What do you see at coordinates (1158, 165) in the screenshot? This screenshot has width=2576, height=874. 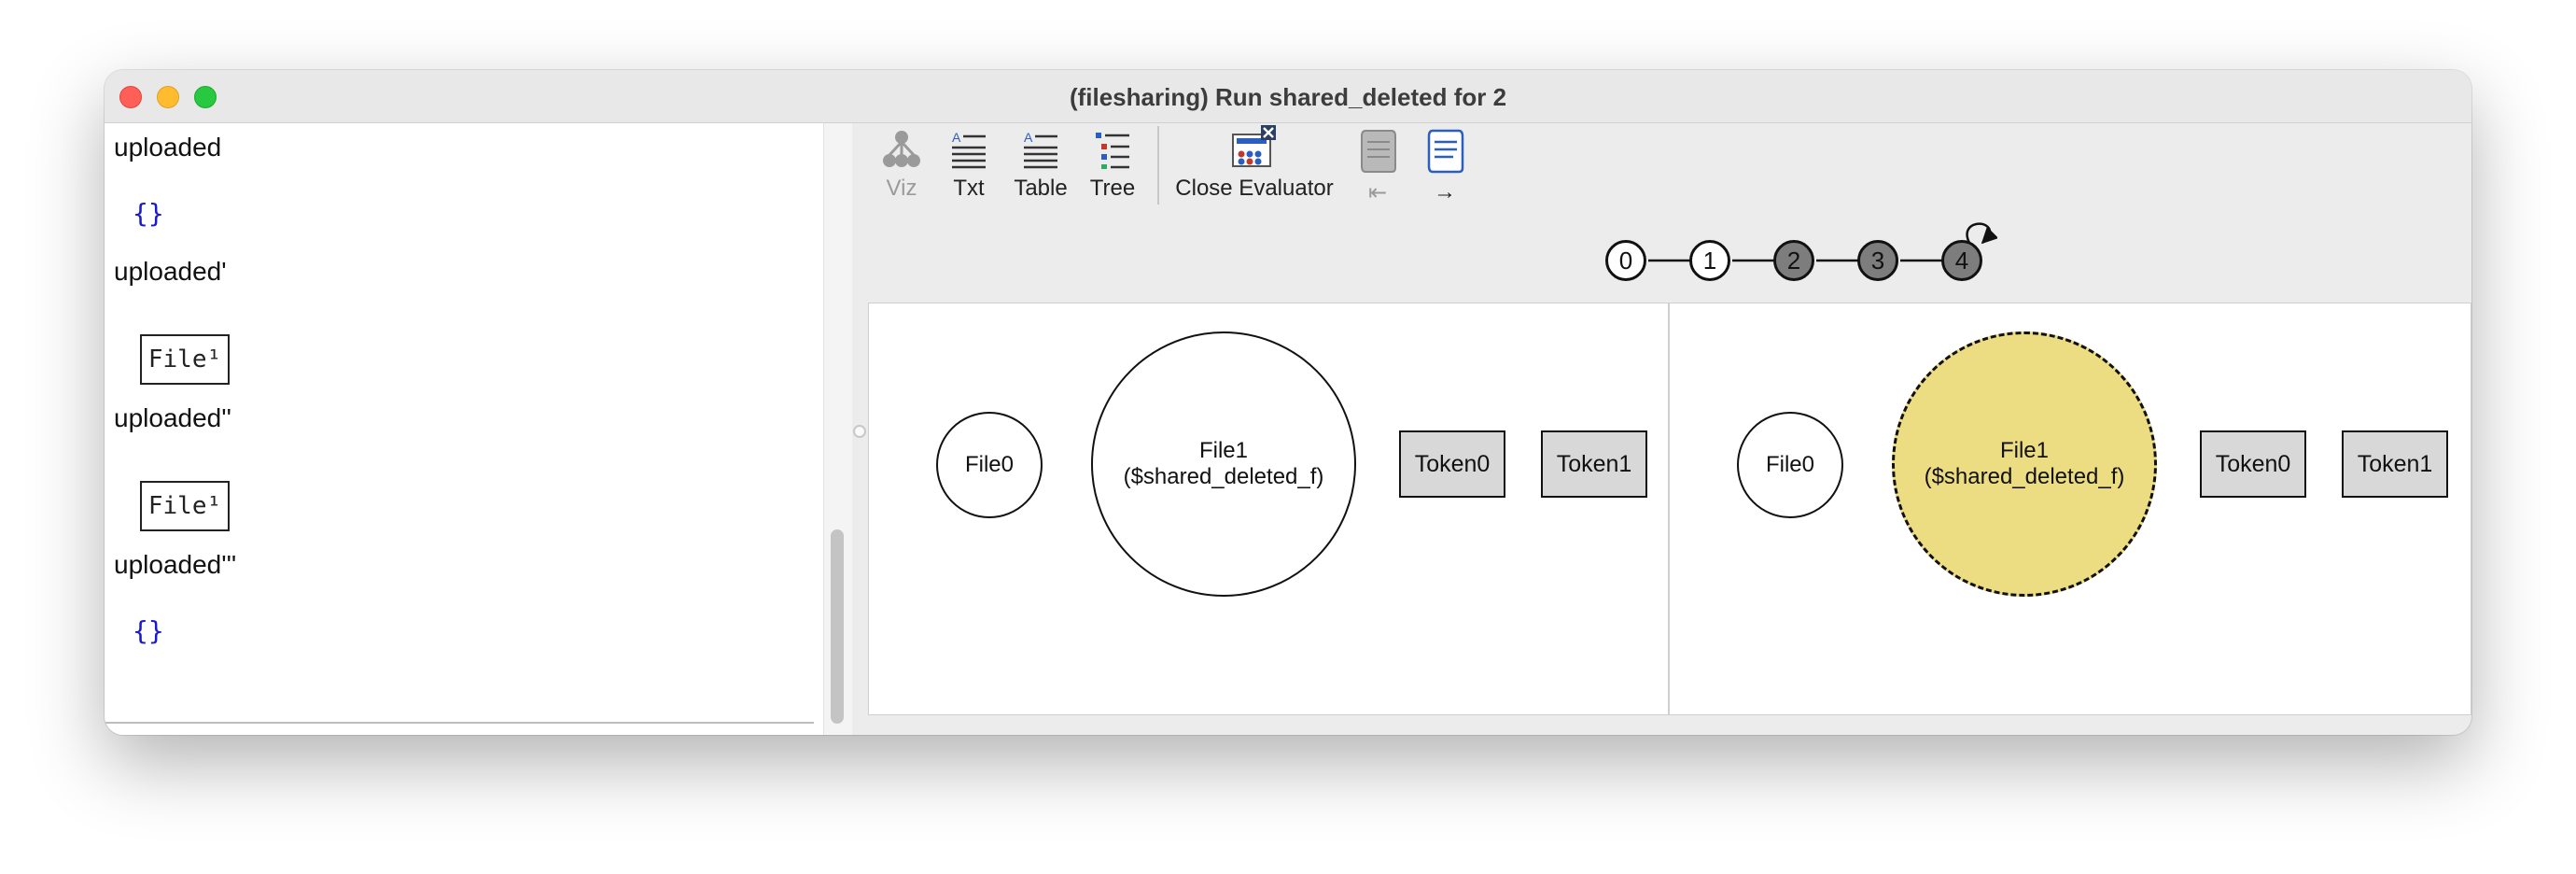 I see `toolbar-separator` at bounding box center [1158, 165].